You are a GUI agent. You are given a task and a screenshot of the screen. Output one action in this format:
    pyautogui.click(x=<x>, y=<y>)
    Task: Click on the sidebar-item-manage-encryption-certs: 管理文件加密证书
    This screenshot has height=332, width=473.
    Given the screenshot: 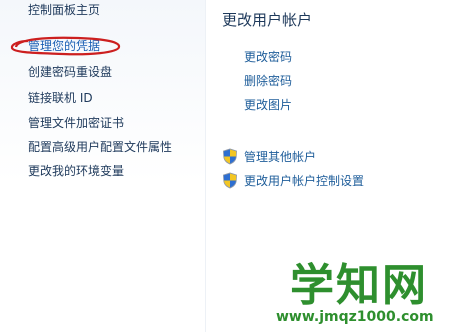 What is the action you would take?
    pyautogui.click(x=76, y=123)
    